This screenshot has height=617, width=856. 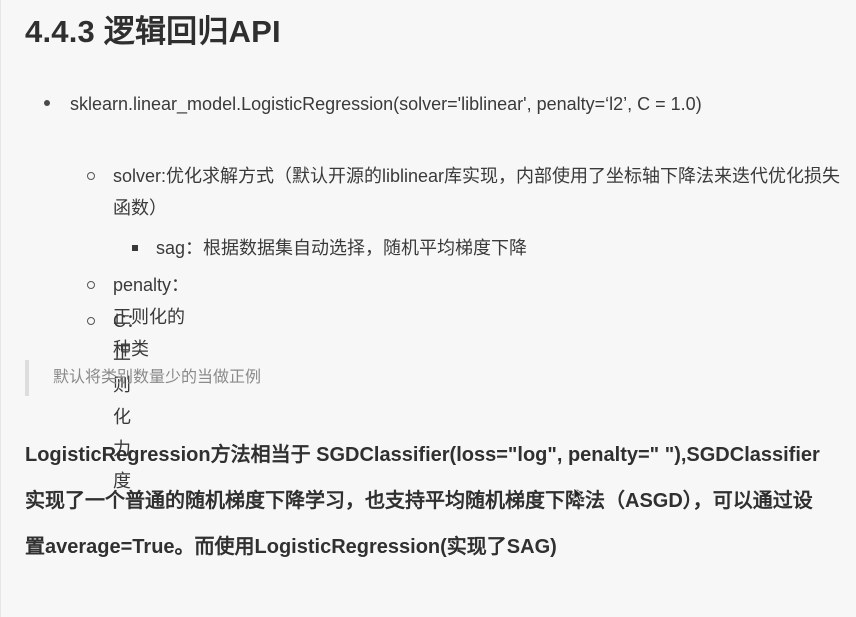 I want to click on section-heading: 4.4.3 逻辑回归API, so click(x=153, y=31).